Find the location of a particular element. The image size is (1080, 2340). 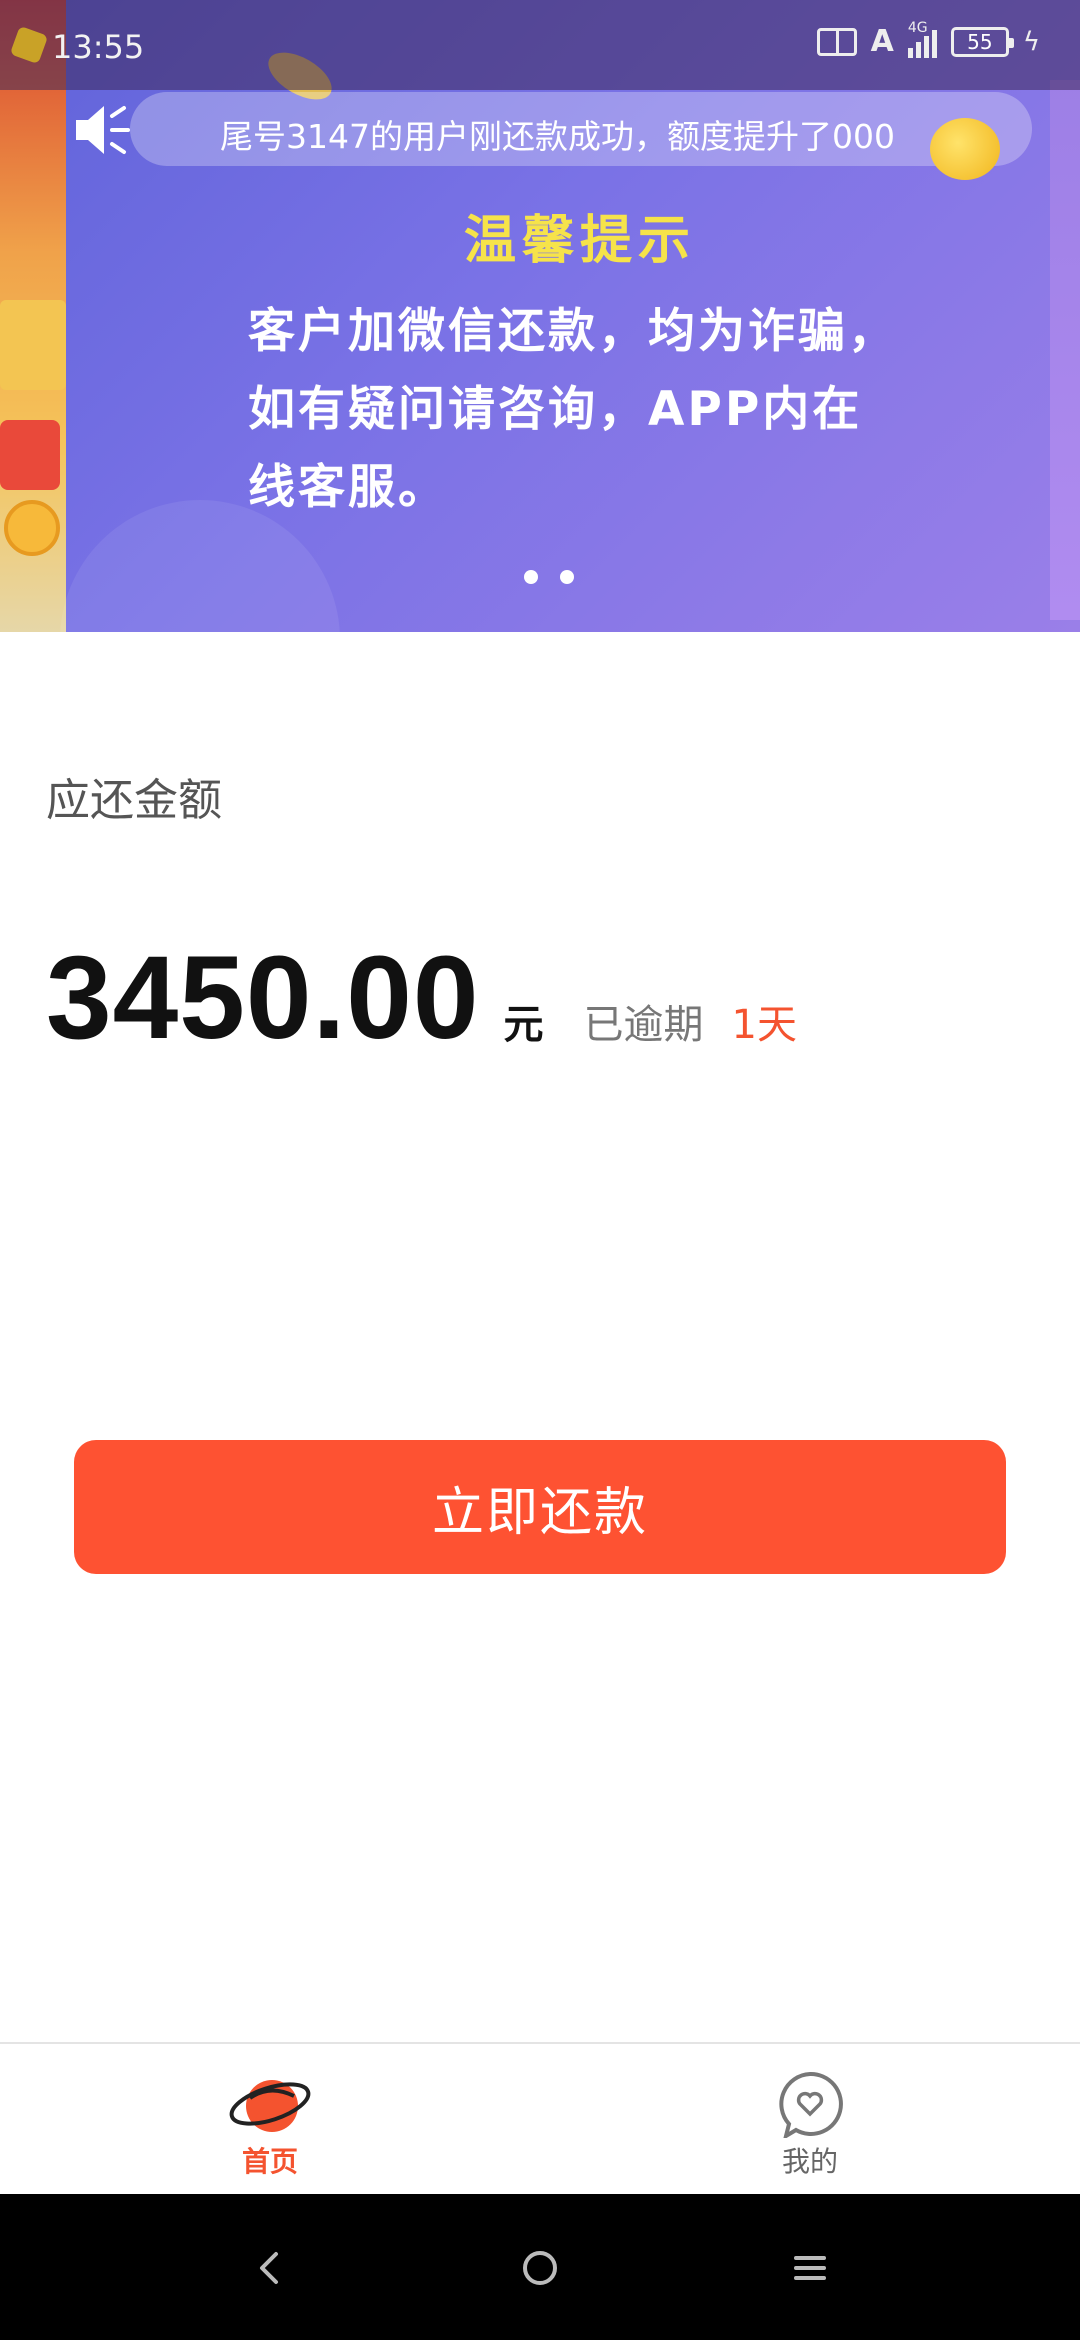

signal-icon: 4G is located at coordinates (922, 39).